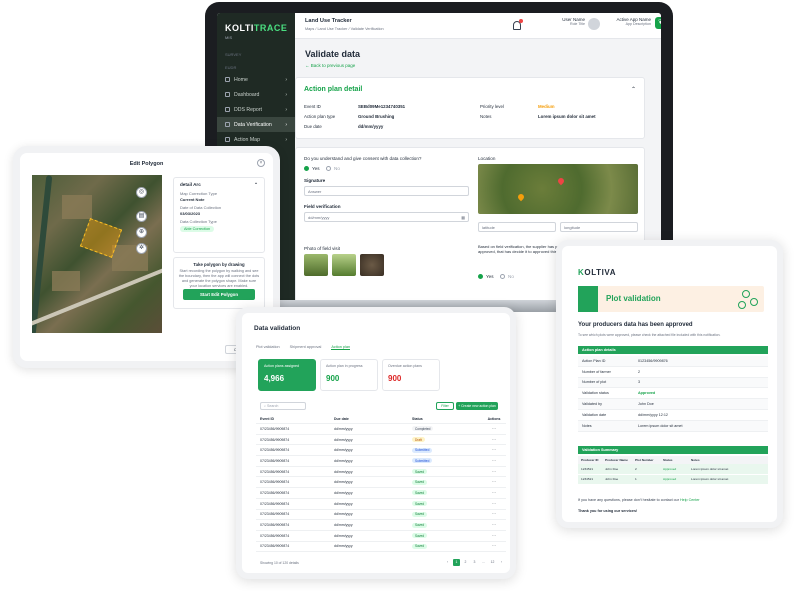  I want to click on sidebar-item-home: Home ›, so click(256, 79).